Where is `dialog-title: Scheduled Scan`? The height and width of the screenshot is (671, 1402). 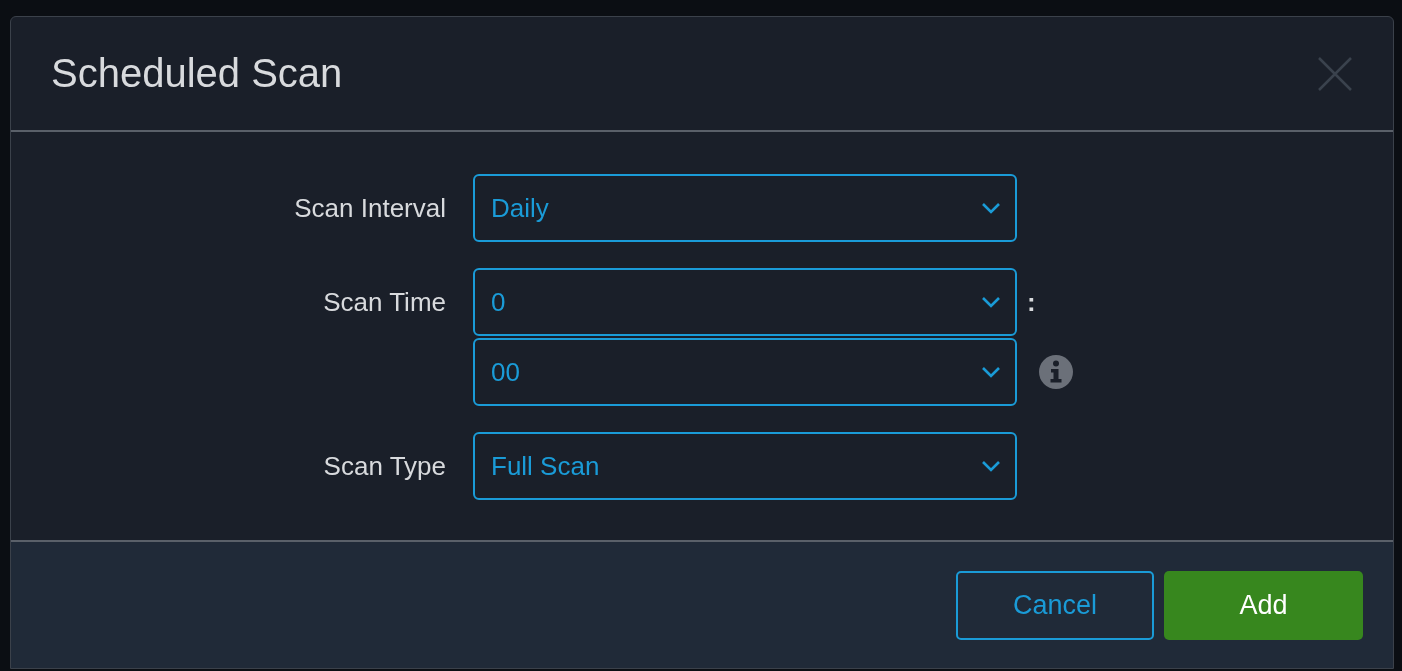
dialog-title: Scheduled Scan is located at coordinates (197, 73).